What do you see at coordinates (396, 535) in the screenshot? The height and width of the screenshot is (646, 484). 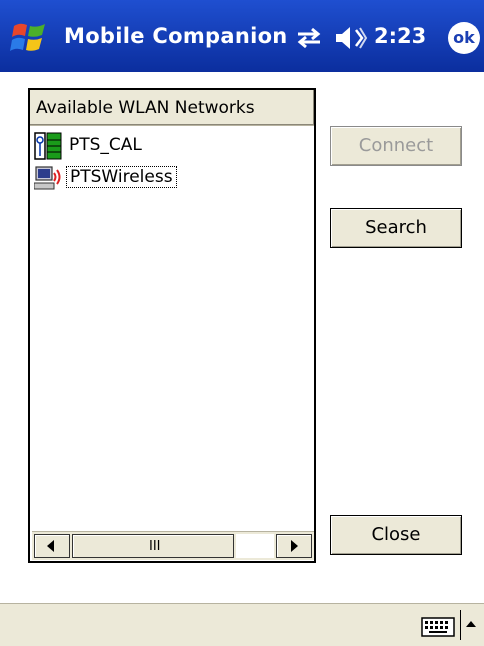 I see `close-button: Close` at bounding box center [396, 535].